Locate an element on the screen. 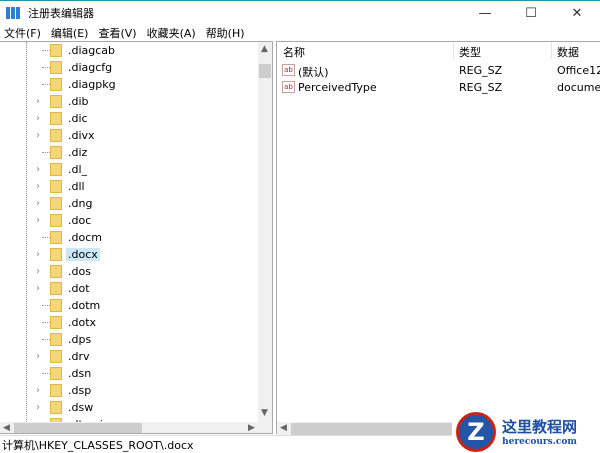 This screenshot has height=453, width=600. menu-favorites: 收藏夹(A) is located at coordinates (171, 33).